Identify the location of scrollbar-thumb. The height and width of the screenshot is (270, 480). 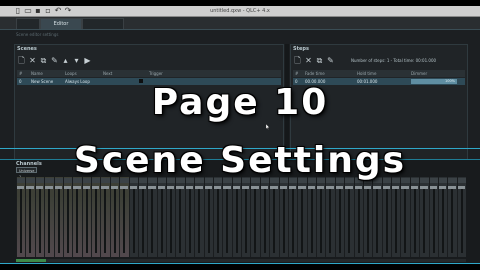
(31, 260).